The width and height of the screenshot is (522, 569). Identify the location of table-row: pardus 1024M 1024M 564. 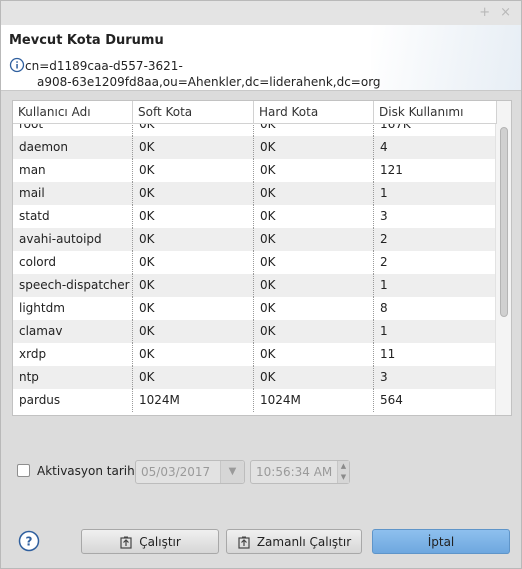
(255, 400).